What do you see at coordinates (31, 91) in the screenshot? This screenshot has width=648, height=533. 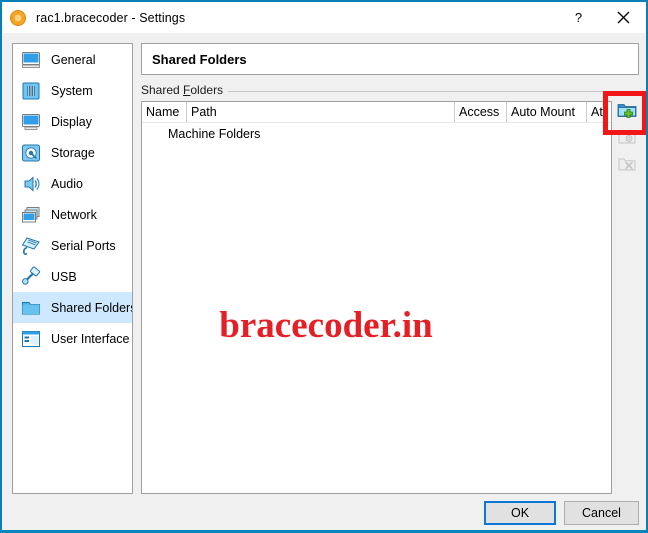 I see `motherboard-icon` at bounding box center [31, 91].